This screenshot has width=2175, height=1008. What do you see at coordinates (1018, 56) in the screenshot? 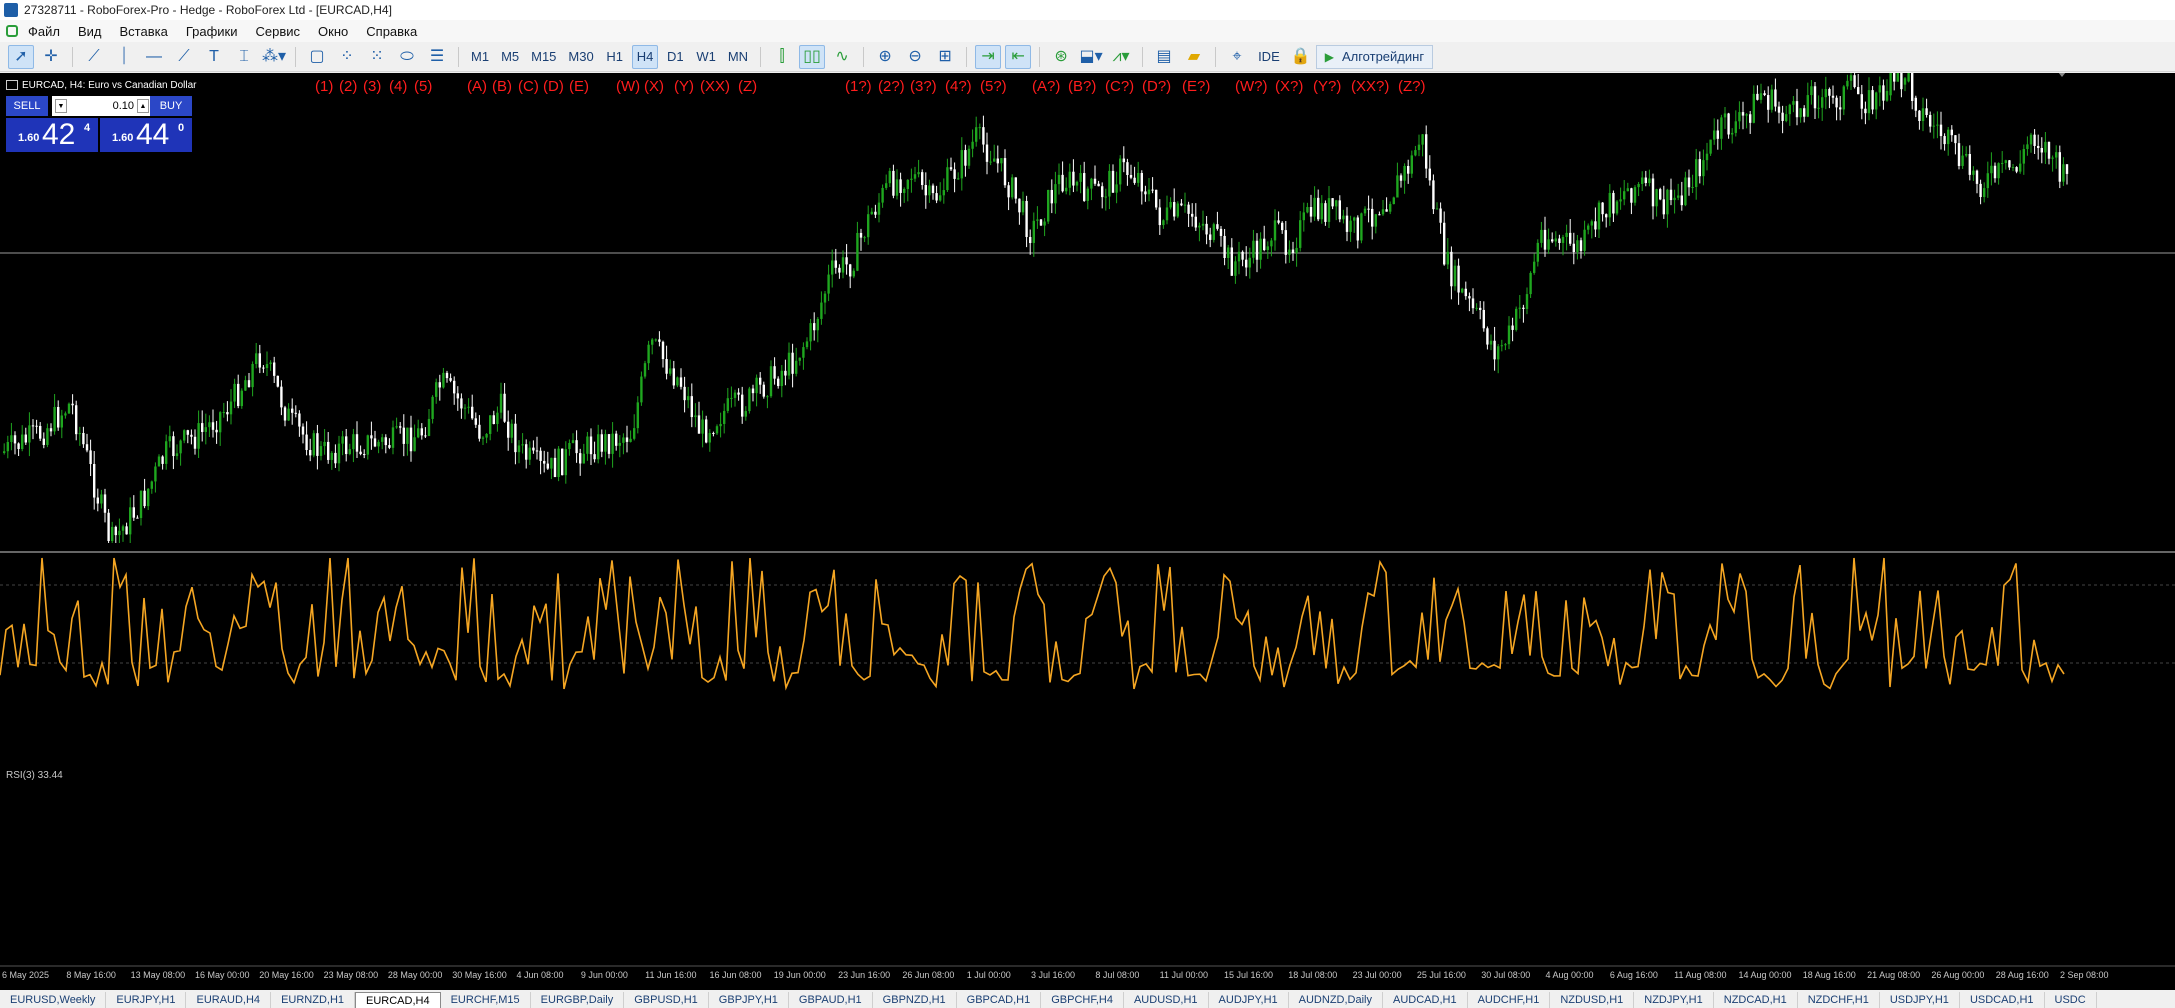
I see `chart-shift-icon: ⇤` at bounding box center [1018, 56].